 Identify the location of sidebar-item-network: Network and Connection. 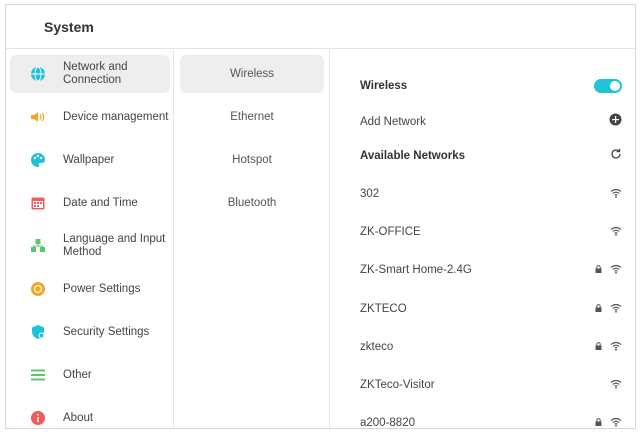
(90, 74).